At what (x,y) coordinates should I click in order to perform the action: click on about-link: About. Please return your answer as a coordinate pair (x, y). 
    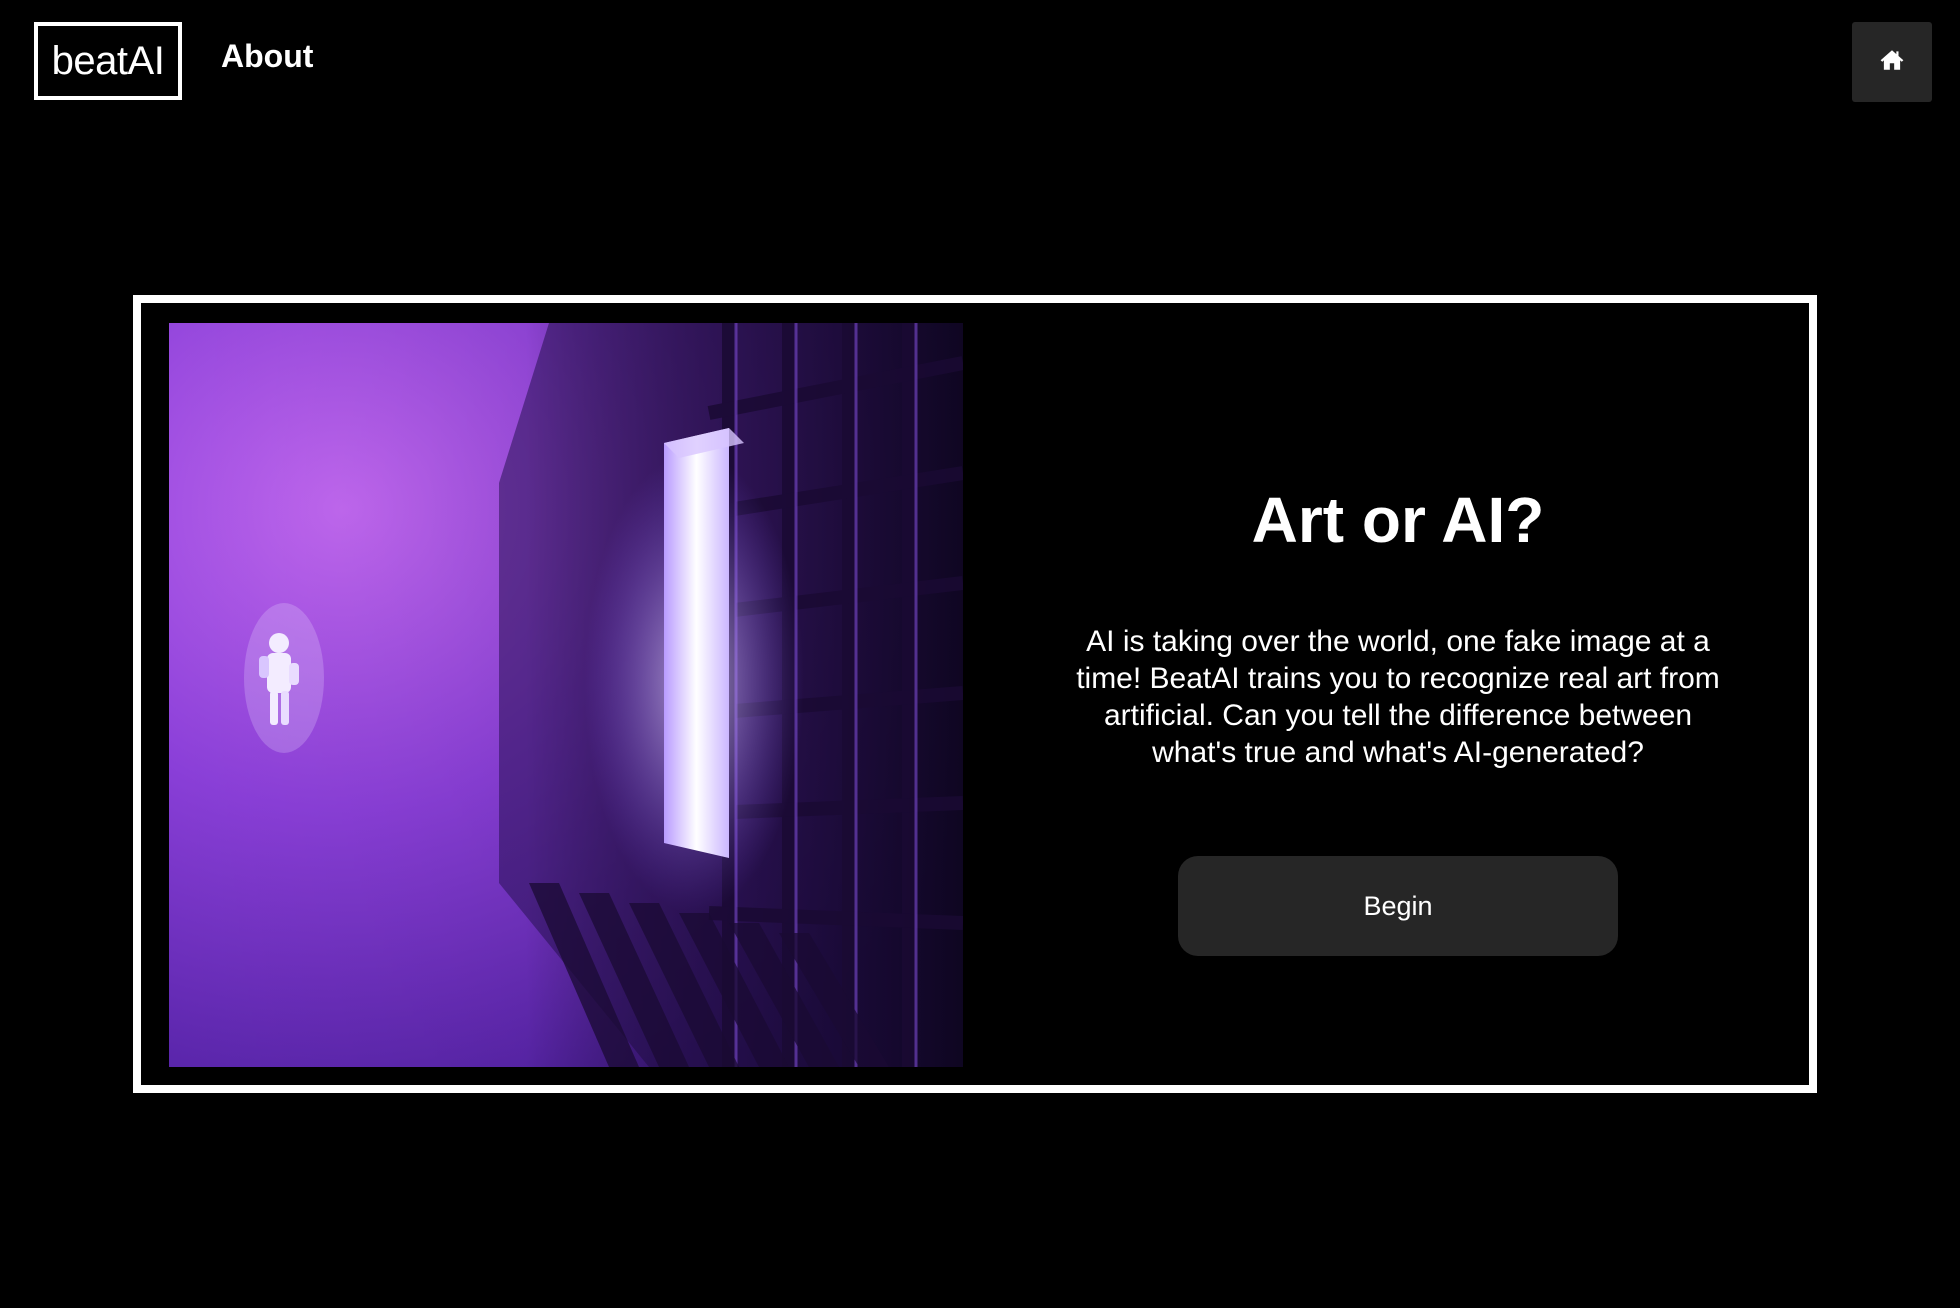
    Looking at the image, I should click on (267, 56).